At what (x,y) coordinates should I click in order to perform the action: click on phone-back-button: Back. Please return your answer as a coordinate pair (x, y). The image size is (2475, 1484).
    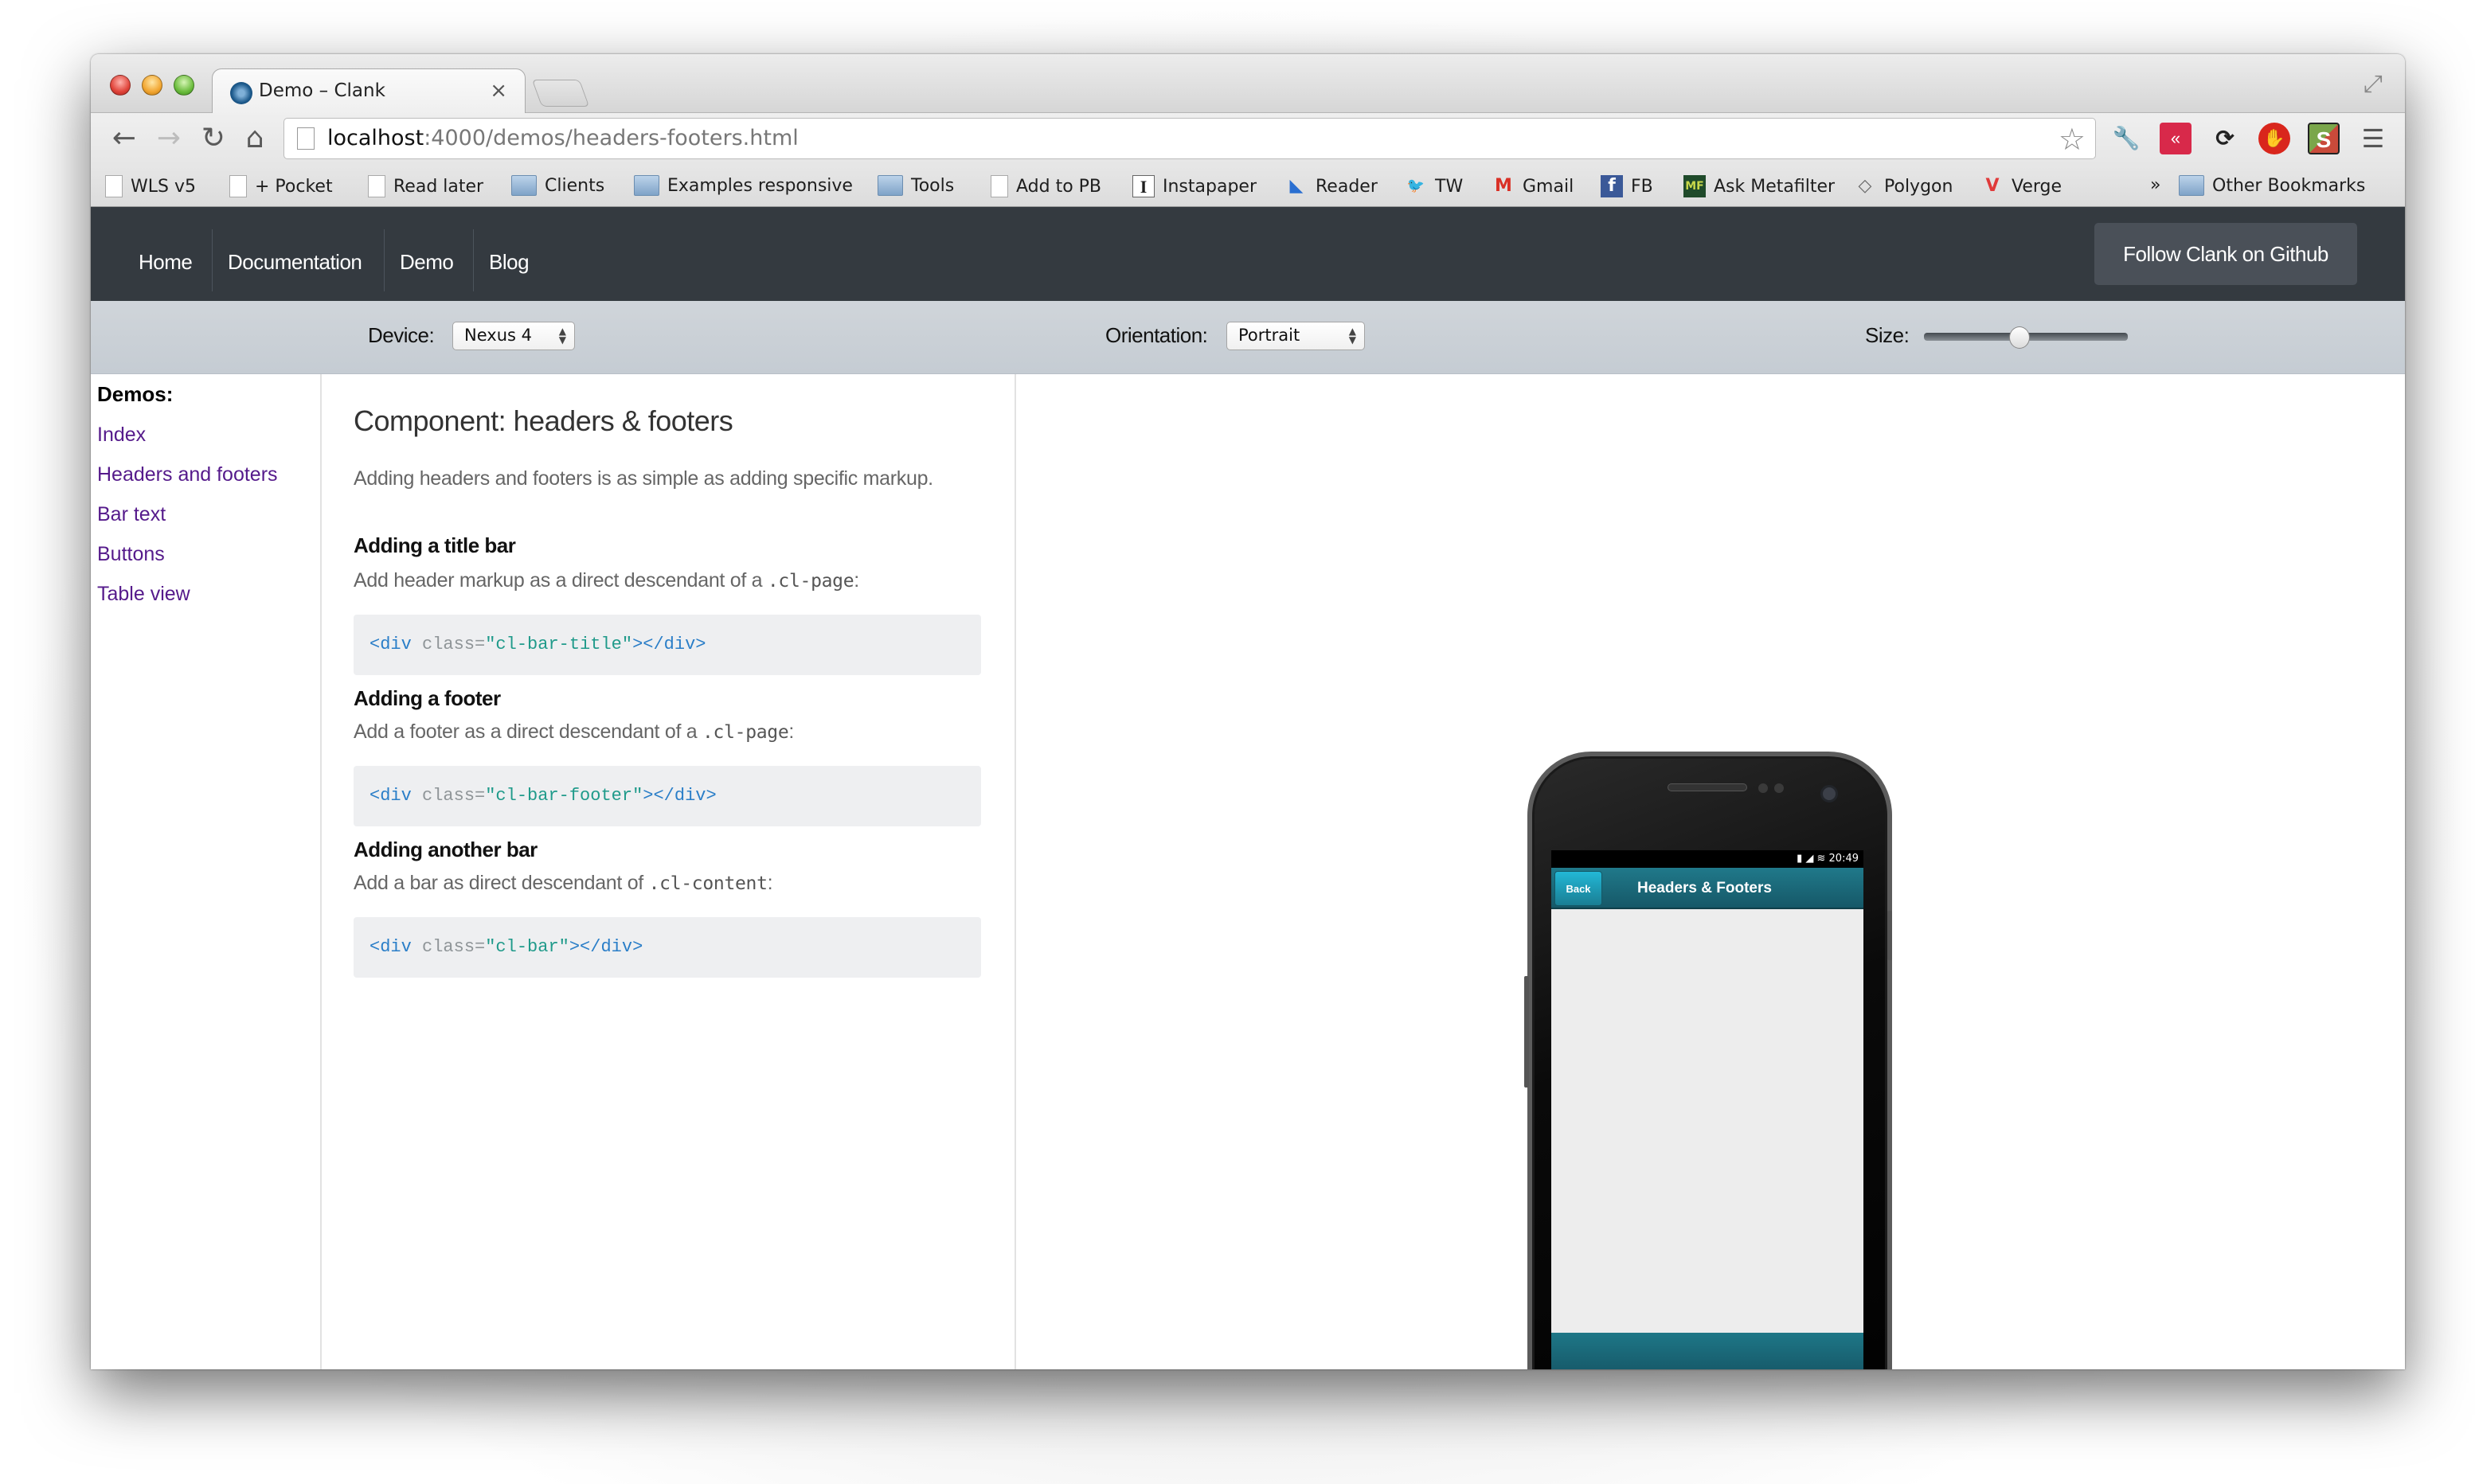
    Looking at the image, I should click on (1578, 888).